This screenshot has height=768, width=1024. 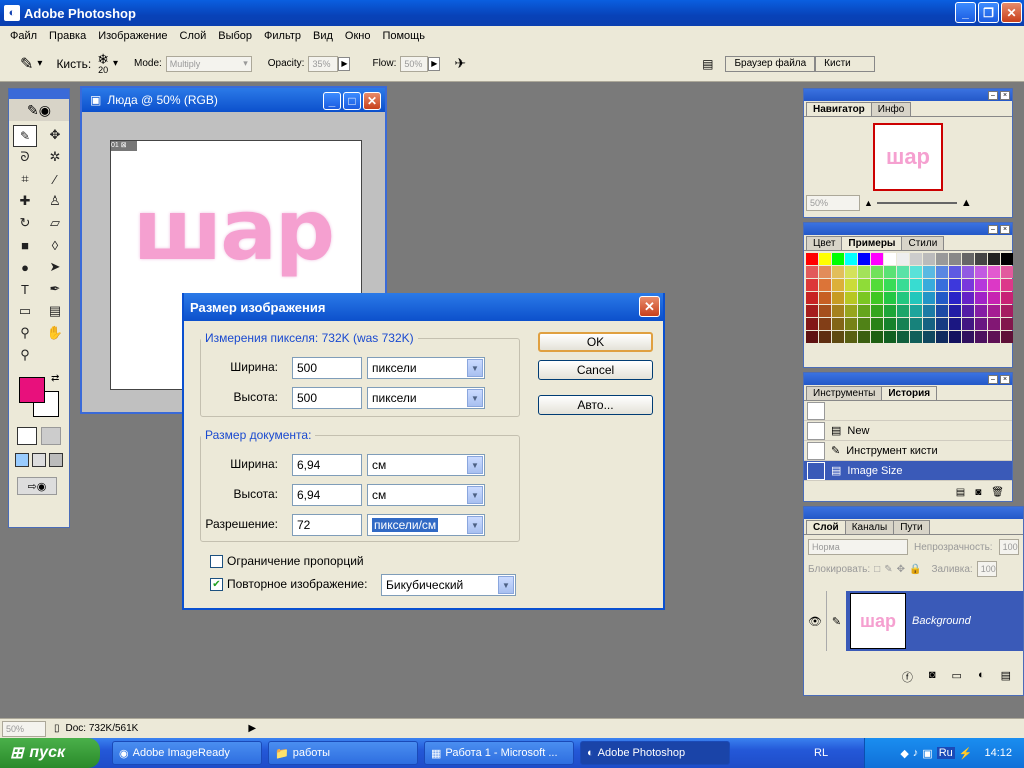 I want to click on mode-select: Multiply ▾, so click(x=208, y=63).